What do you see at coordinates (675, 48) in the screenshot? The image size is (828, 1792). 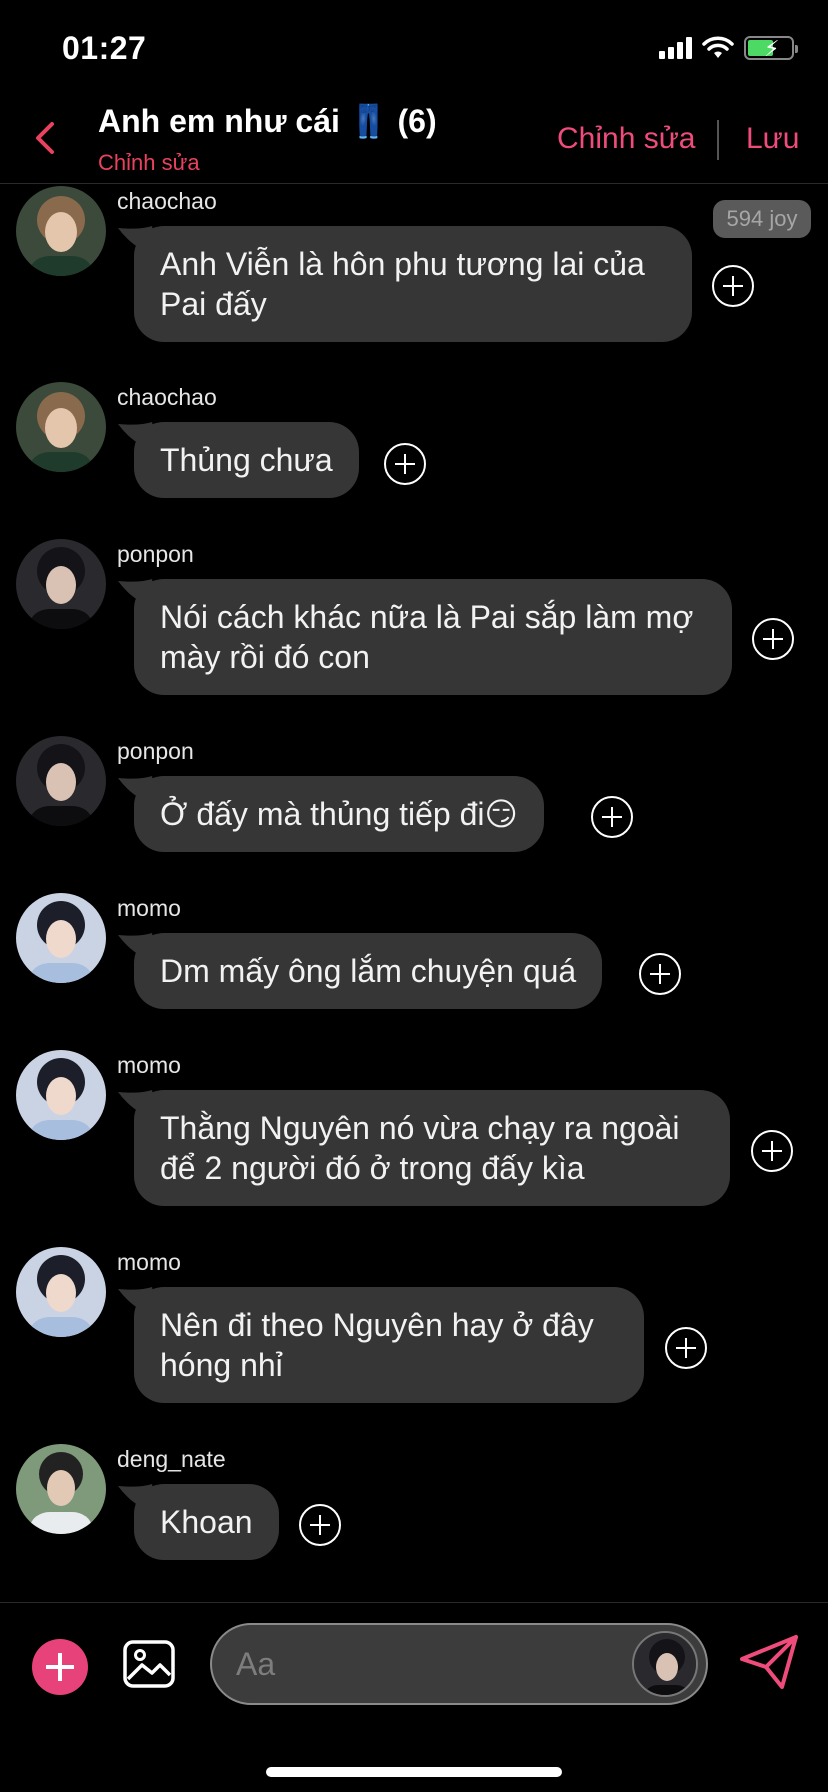 I see `cellular-signal-icon` at bounding box center [675, 48].